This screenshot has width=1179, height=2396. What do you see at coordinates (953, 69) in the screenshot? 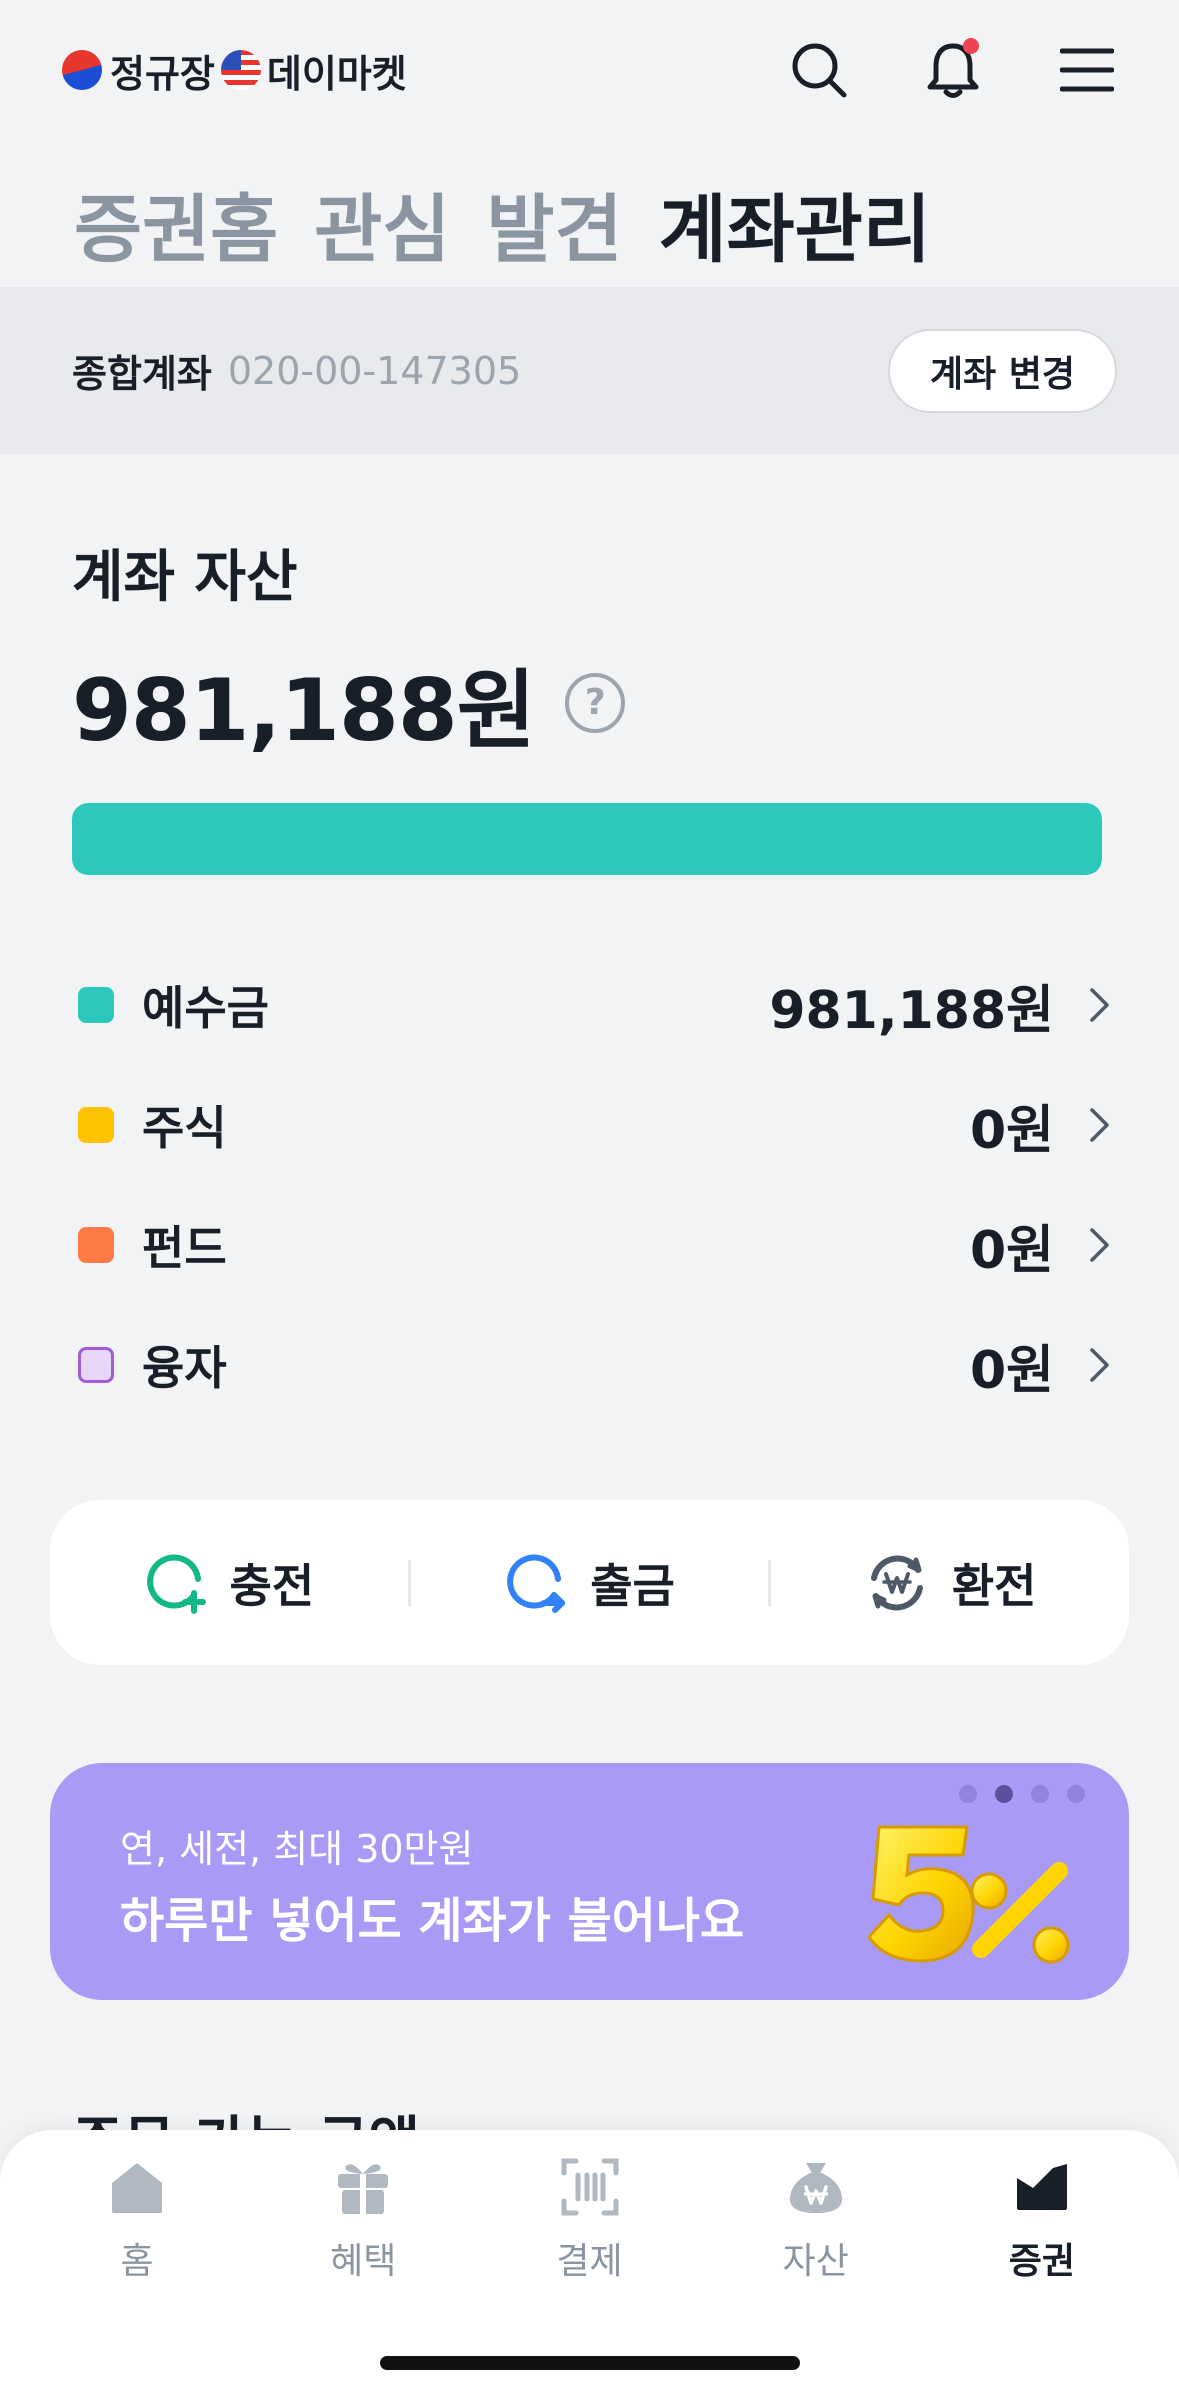
I see `notification-button` at bounding box center [953, 69].